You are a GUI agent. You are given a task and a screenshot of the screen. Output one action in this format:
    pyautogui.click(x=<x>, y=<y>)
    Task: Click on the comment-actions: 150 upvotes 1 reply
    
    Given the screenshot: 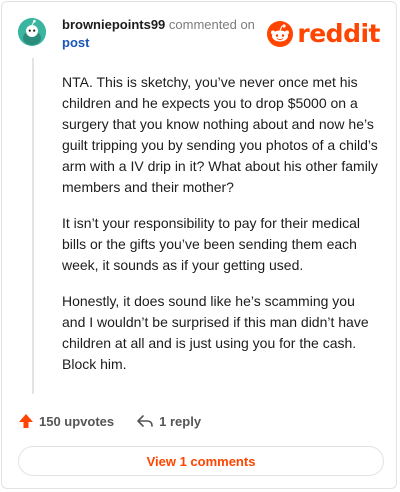 What is the action you would take?
    pyautogui.click(x=109, y=421)
    